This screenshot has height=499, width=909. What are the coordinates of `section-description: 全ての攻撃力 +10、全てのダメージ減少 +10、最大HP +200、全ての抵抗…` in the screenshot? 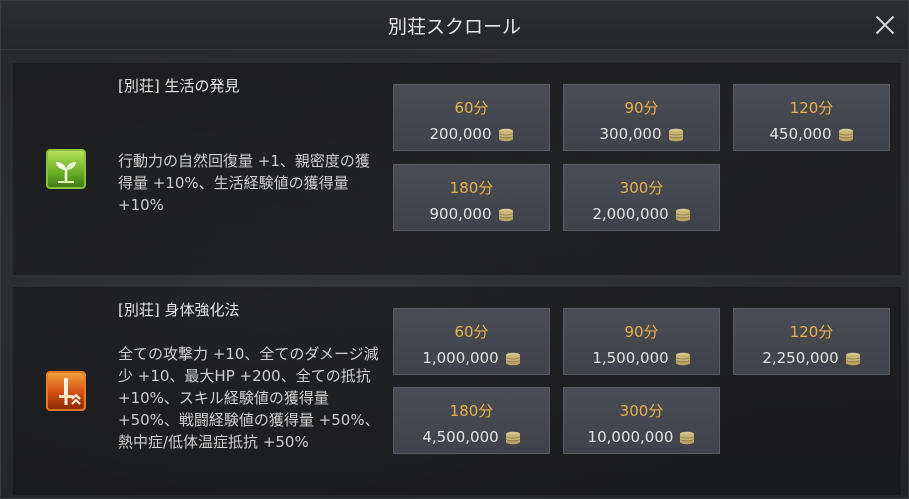 It's located at (249, 398).